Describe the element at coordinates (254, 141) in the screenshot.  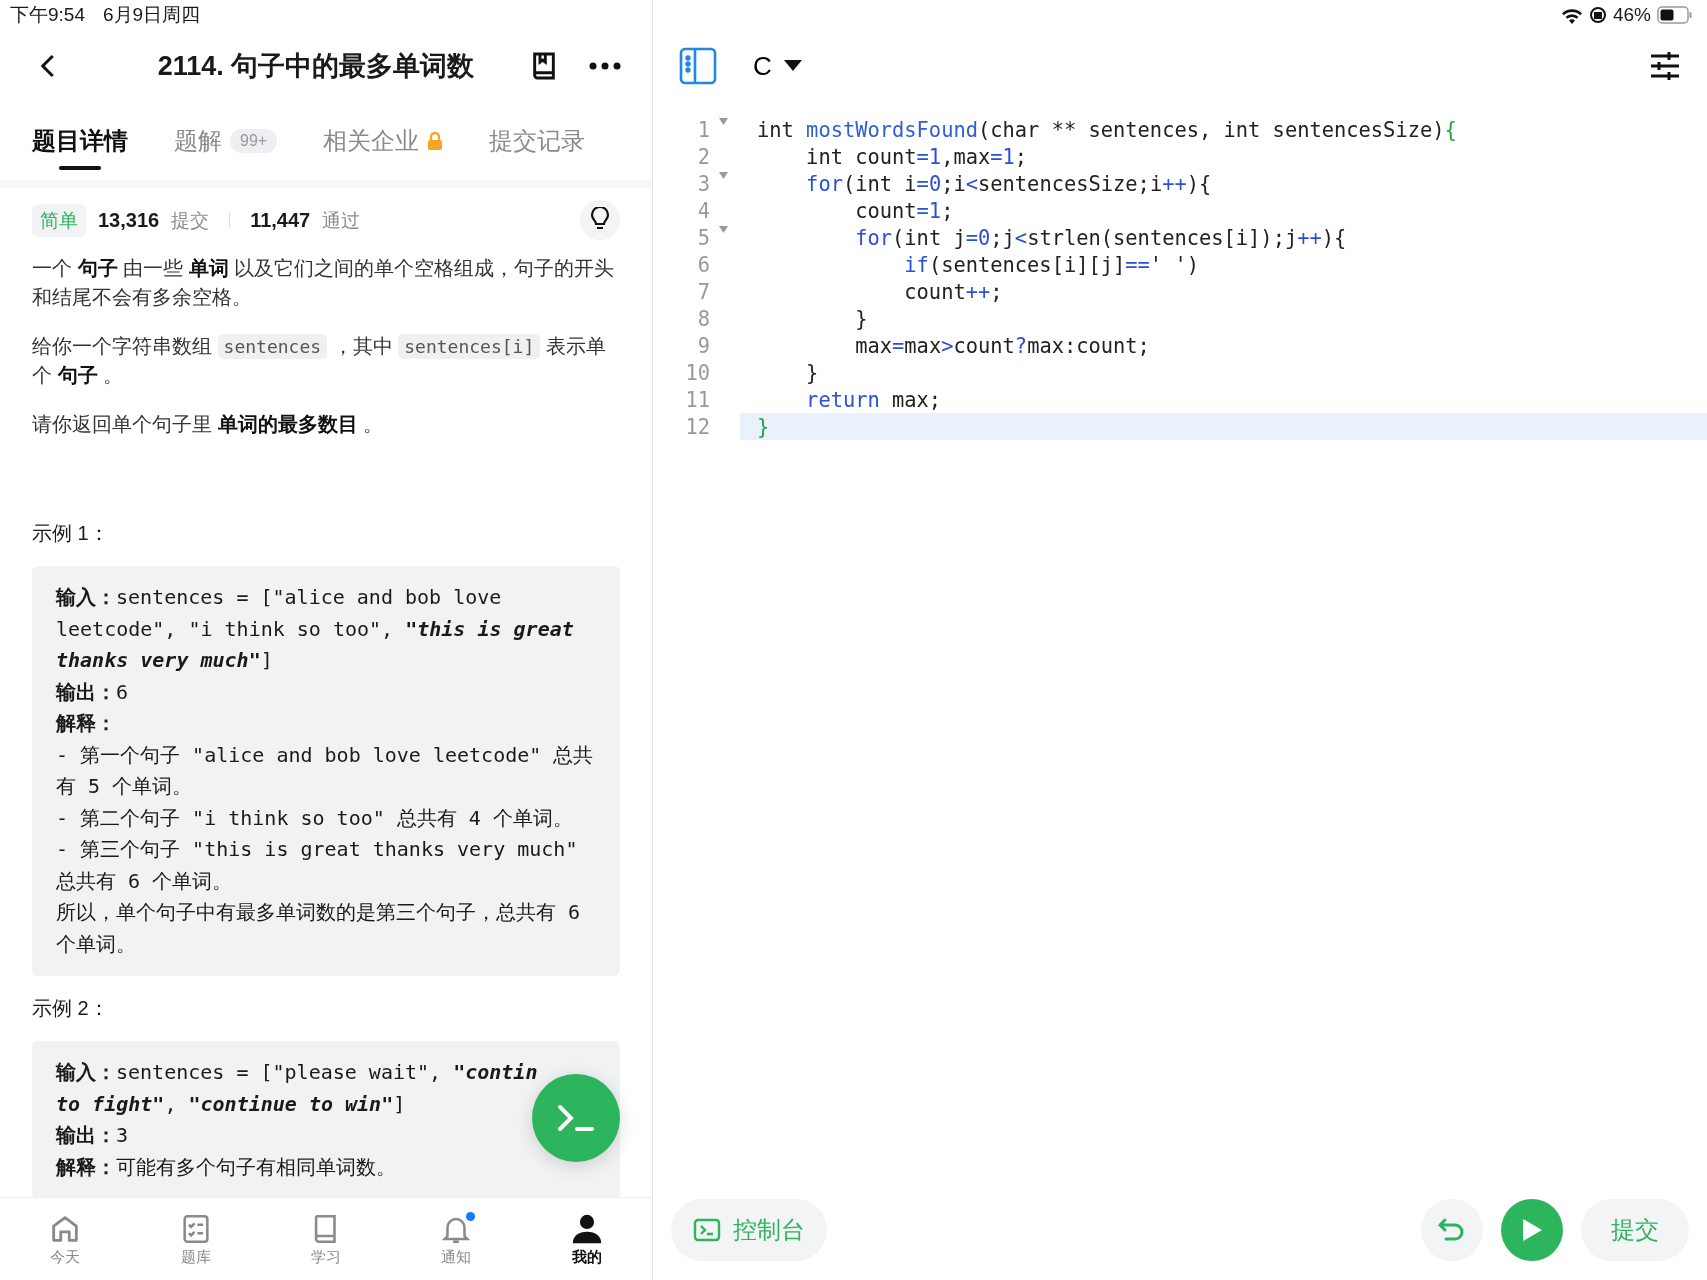
I see `count-badge: 99+` at that location.